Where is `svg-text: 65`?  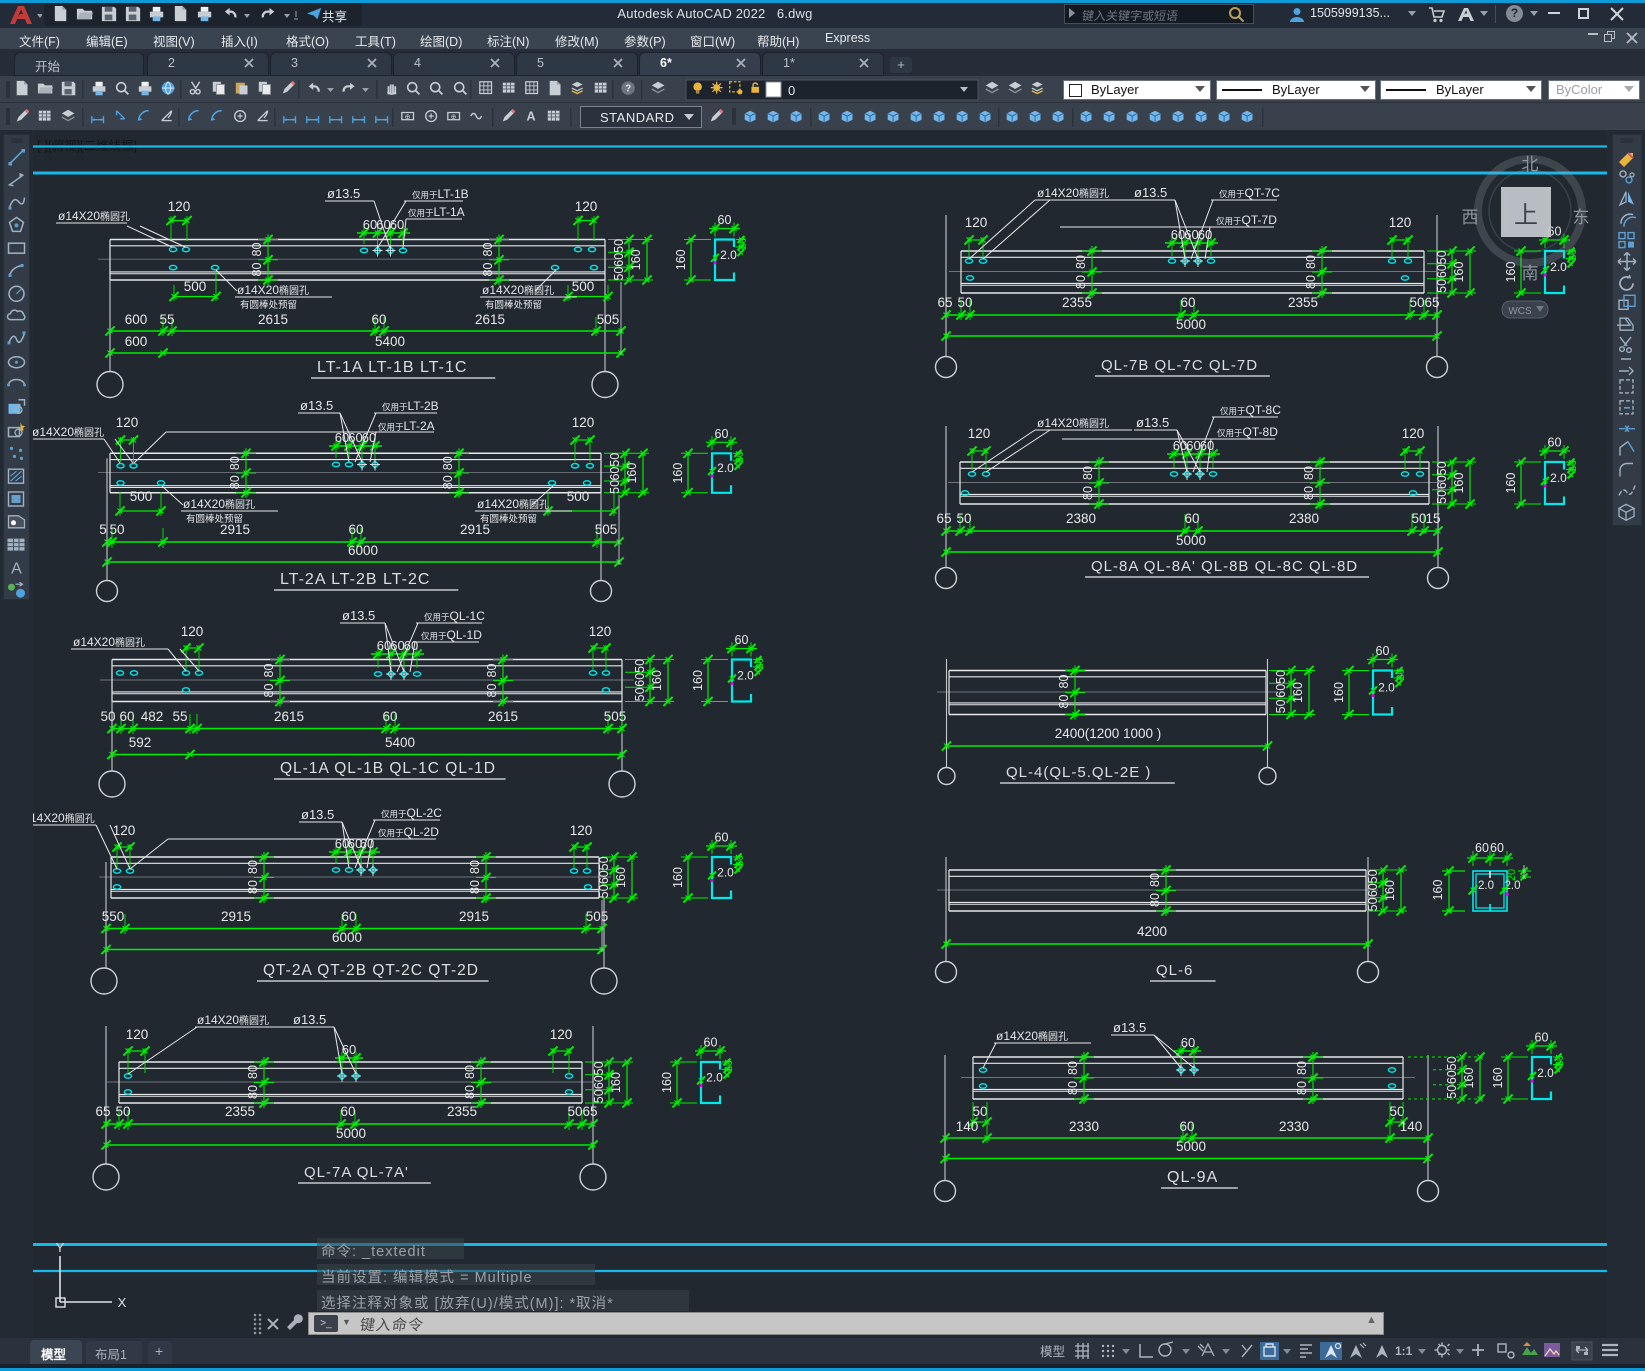 svg-text: 65 is located at coordinates (944, 302).